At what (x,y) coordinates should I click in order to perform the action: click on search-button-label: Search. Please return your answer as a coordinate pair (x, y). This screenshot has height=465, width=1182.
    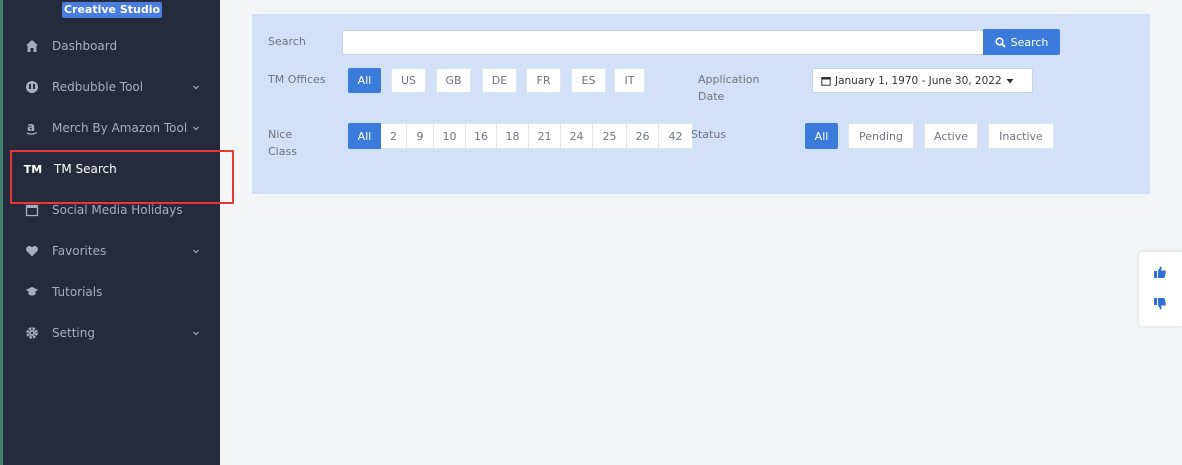
    Looking at the image, I should click on (1029, 42).